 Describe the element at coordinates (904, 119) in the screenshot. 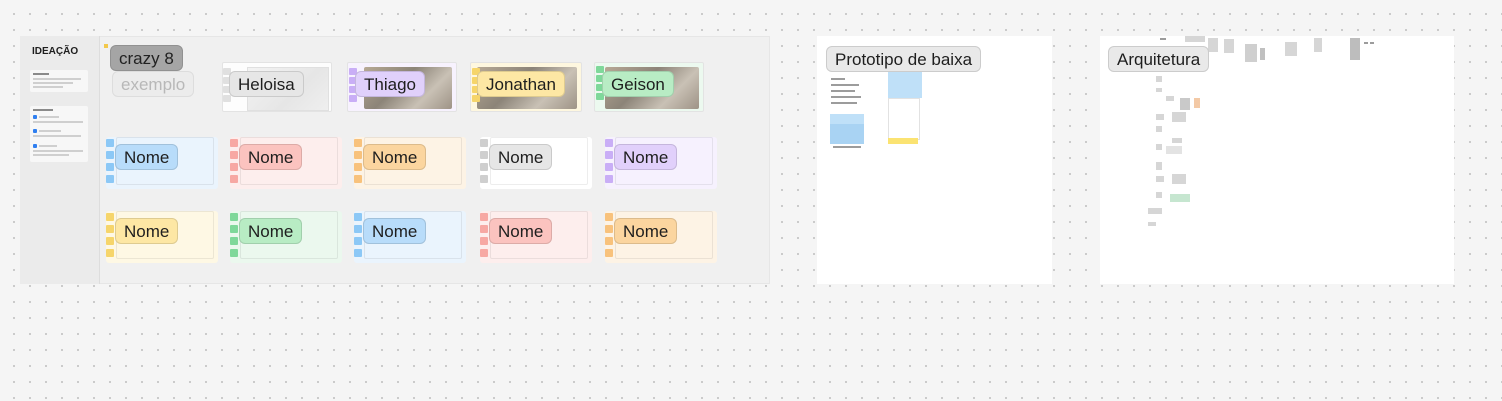

I see `wireframe-list` at that location.